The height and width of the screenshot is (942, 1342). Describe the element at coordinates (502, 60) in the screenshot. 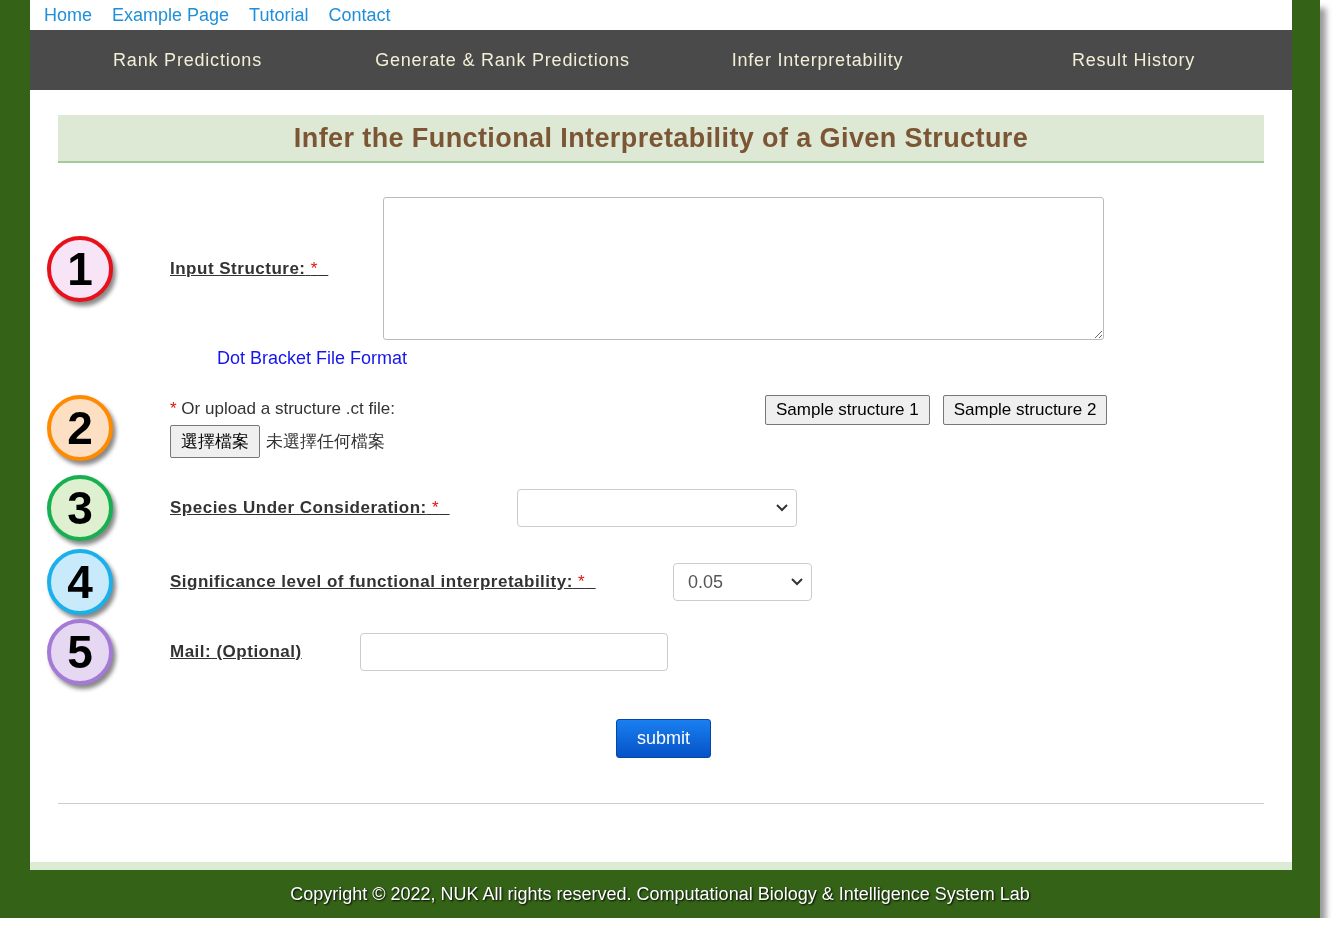

I see `nav-item: Generate & Rank Predictions` at that location.